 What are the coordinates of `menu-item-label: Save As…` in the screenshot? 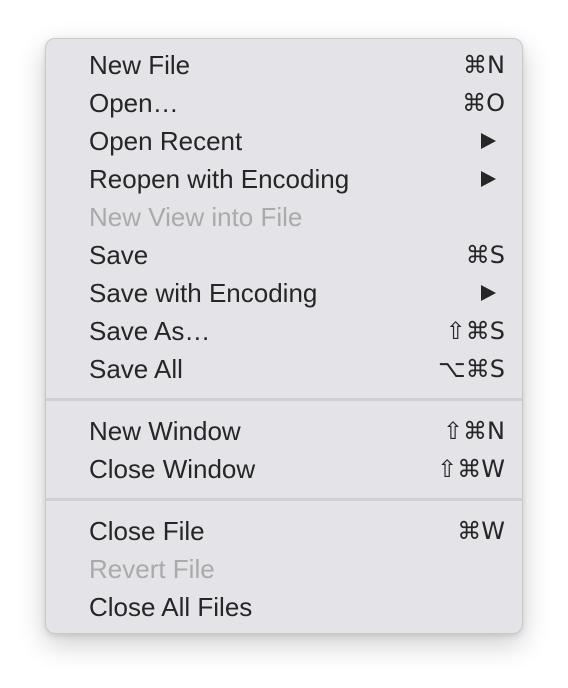 It's located at (150, 331).